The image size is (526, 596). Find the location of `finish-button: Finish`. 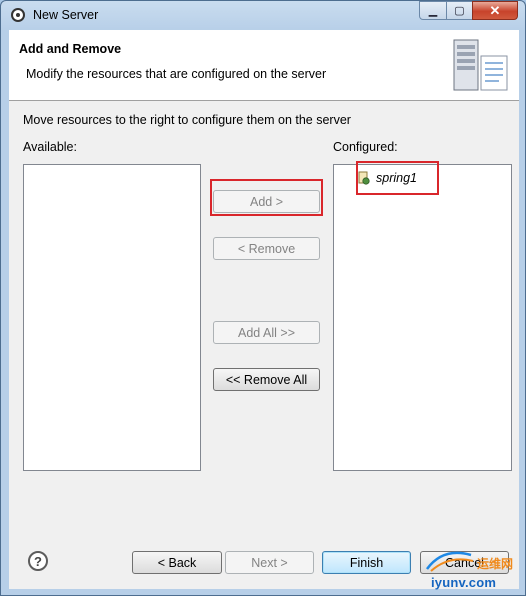

finish-button: Finish is located at coordinates (366, 562).